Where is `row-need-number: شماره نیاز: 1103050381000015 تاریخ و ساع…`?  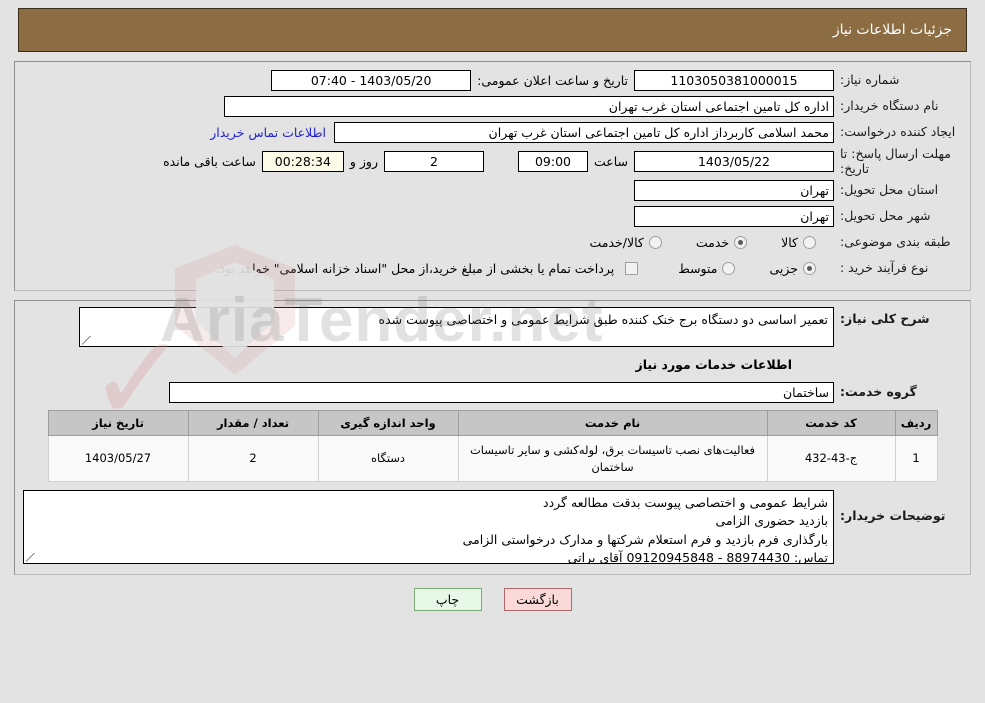
row-need-number: شماره نیاز: 1103050381000015 تاریخ و ساع… is located at coordinates (492, 80).